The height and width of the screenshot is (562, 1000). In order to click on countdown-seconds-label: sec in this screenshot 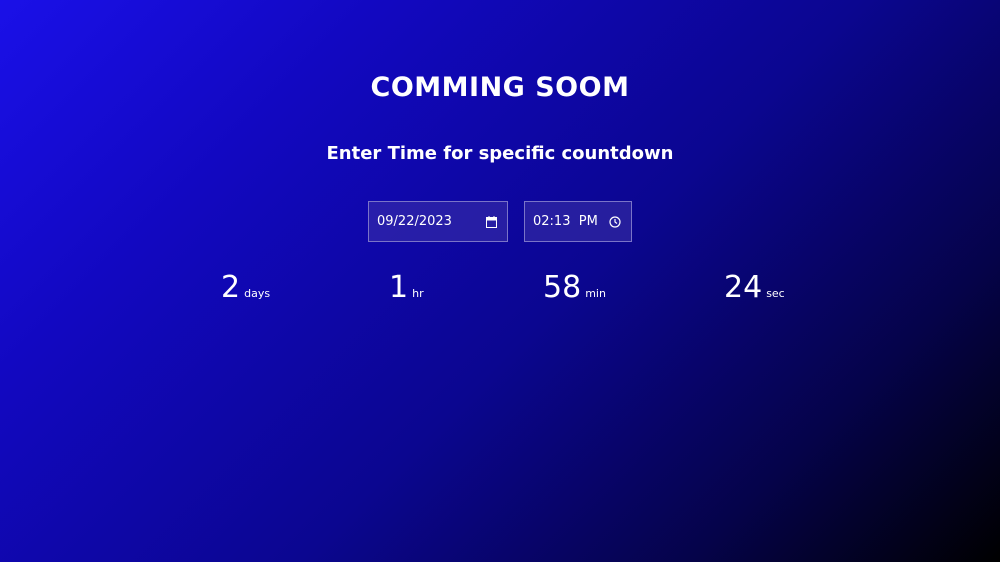, I will do `click(775, 293)`.